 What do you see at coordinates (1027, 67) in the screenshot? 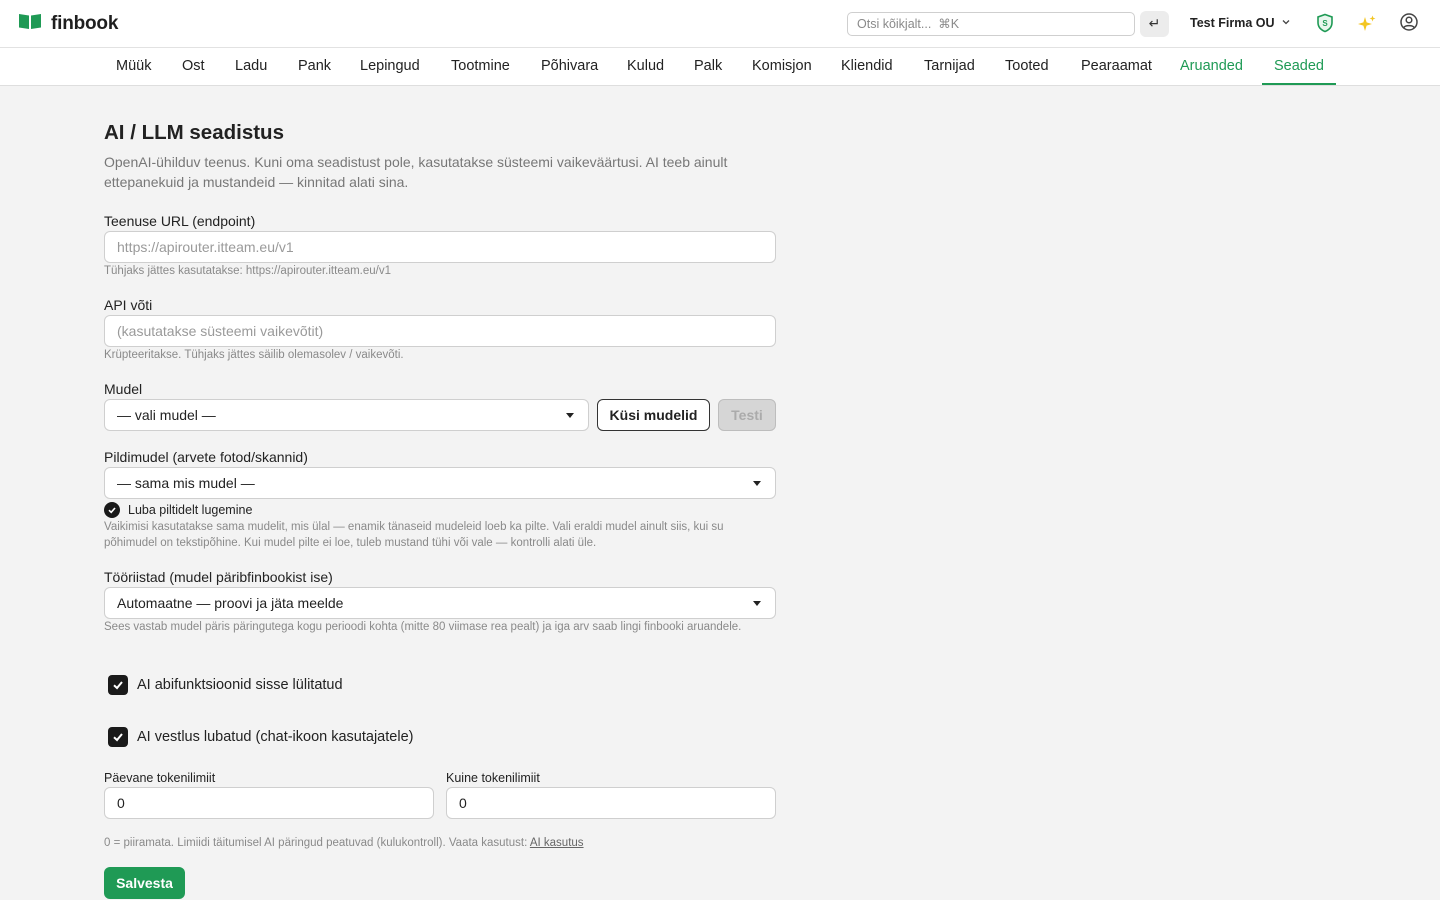
I see `nav-item-tooted: Tooted` at bounding box center [1027, 67].